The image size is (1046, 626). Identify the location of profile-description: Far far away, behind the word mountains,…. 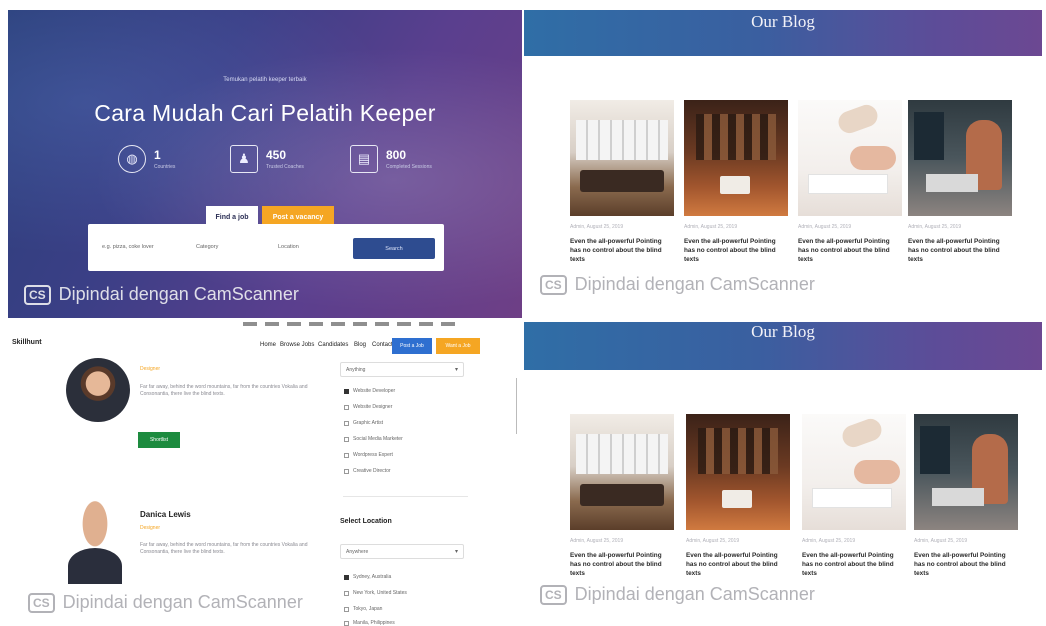
(224, 390).